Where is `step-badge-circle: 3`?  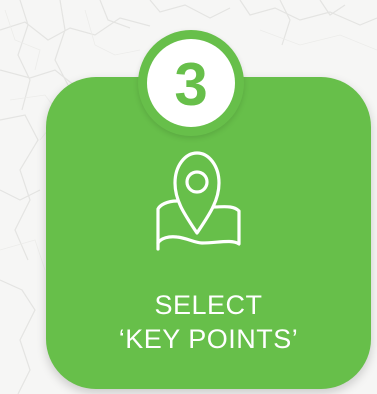
step-badge-circle: 3 is located at coordinates (191, 83).